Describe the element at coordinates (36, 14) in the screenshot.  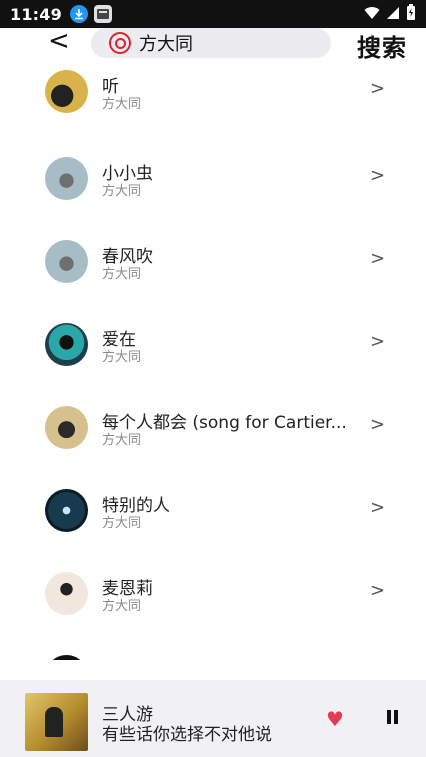
I see `status-time: 11:49` at that location.